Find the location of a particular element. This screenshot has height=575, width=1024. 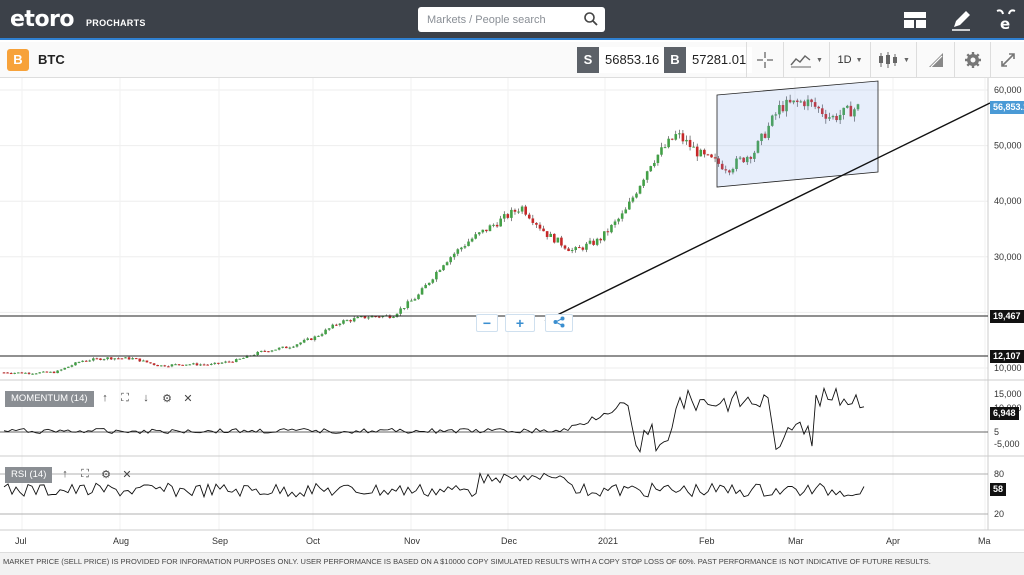

candles-button: ▼ is located at coordinates (893, 60).